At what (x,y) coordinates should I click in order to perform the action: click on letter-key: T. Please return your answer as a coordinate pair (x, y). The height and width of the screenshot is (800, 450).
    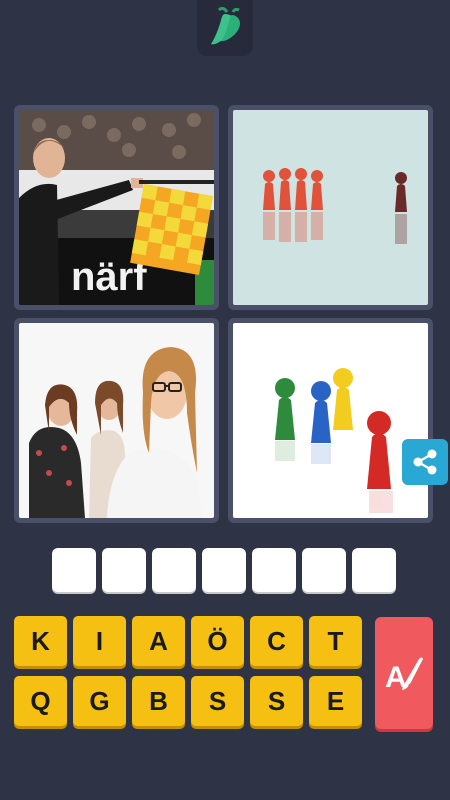
    Looking at the image, I should click on (335, 641).